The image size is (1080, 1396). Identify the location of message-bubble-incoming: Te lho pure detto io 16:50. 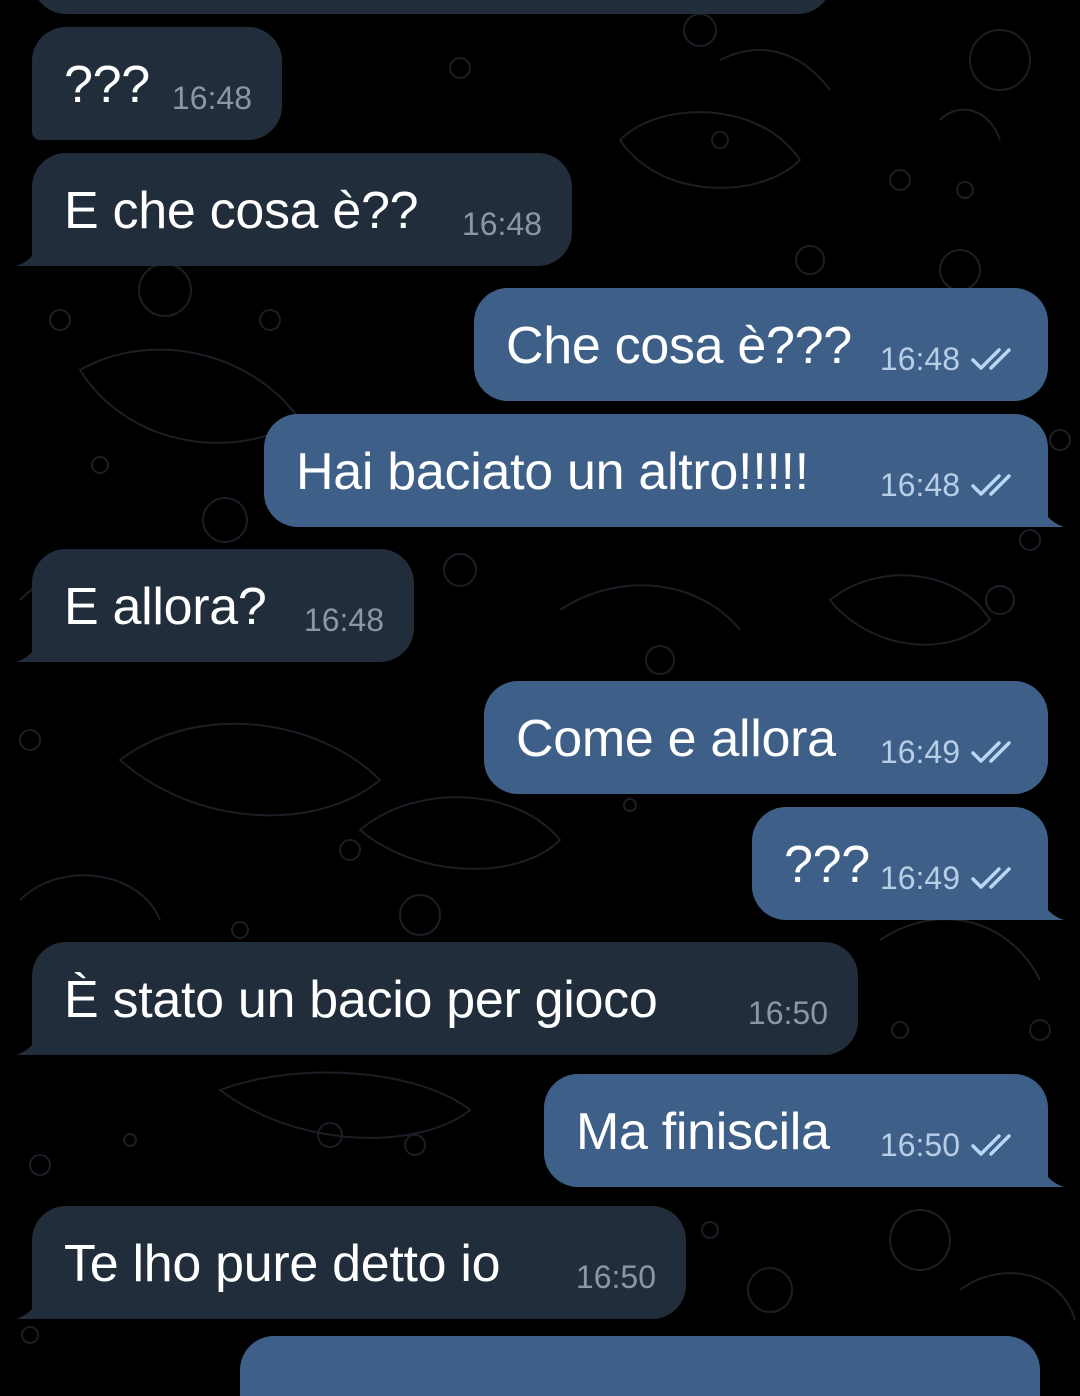
(351, 1262).